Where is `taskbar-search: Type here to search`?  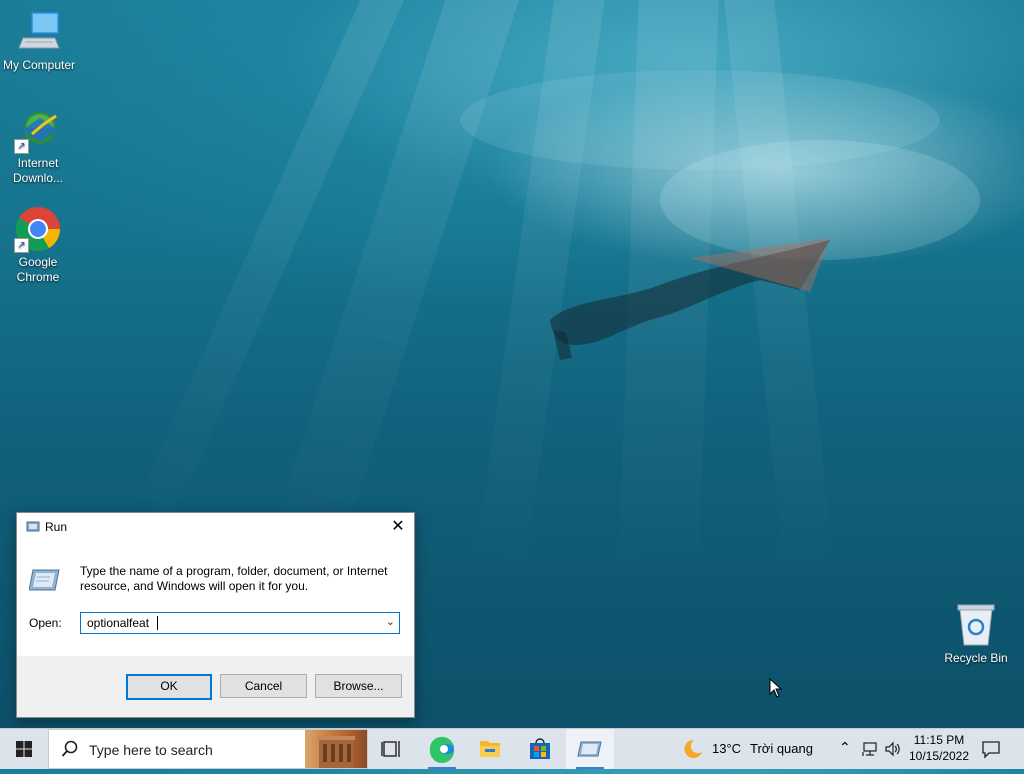
taskbar-search: Type here to search is located at coordinates (208, 749).